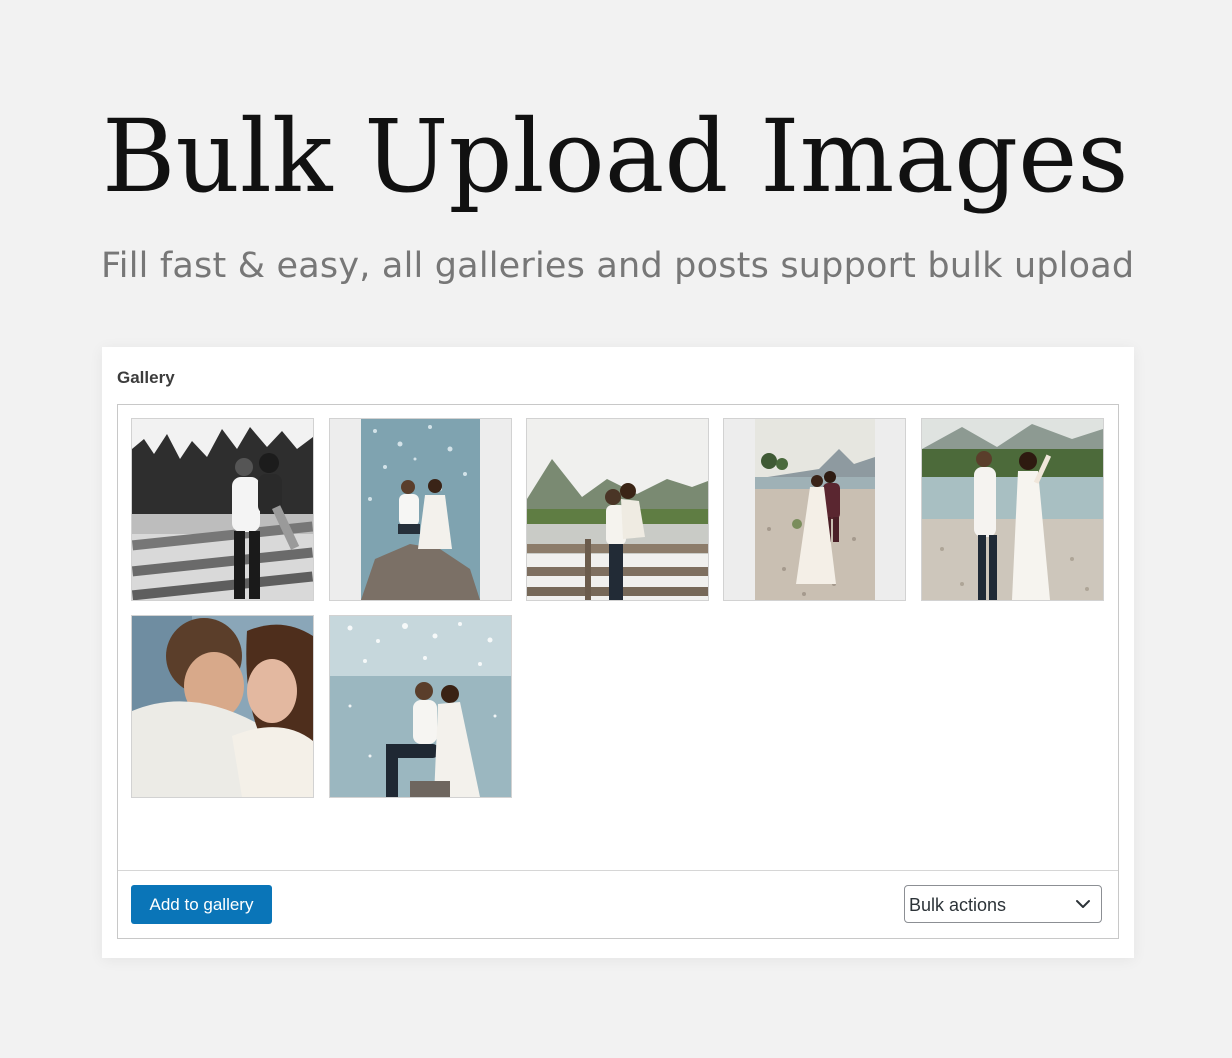 The width and height of the screenshot is (1232, 1058). What do you see at coordinates (1083, 906) in the screenshot?
I see `chevron-down-icon` at bounding box center [1083, 906].